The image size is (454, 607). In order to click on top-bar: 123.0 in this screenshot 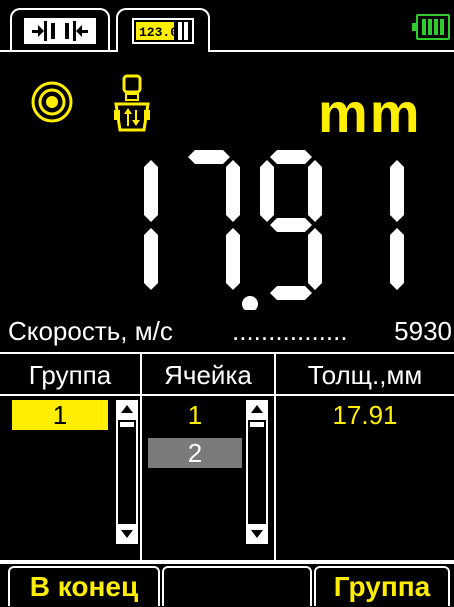, I will do `click(227, 28)`.